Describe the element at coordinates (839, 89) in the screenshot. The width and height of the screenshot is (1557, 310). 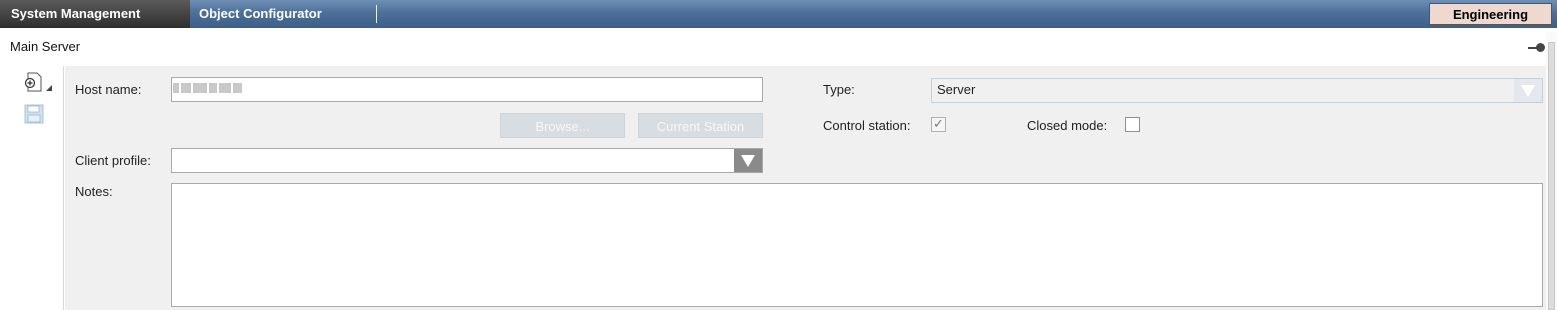
I see `type-label: Type:` at that location.